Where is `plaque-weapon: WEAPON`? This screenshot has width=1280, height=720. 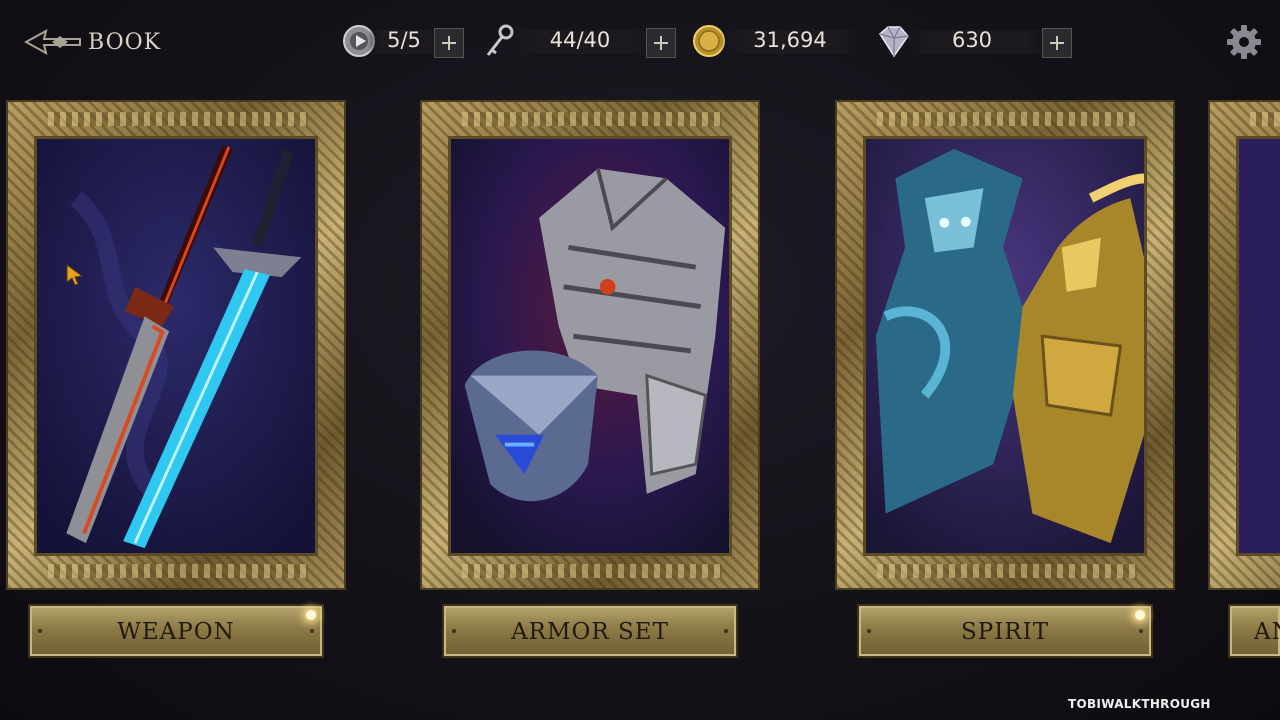
plaque-weapon: WEAPON is located at coordinates (176, 631).